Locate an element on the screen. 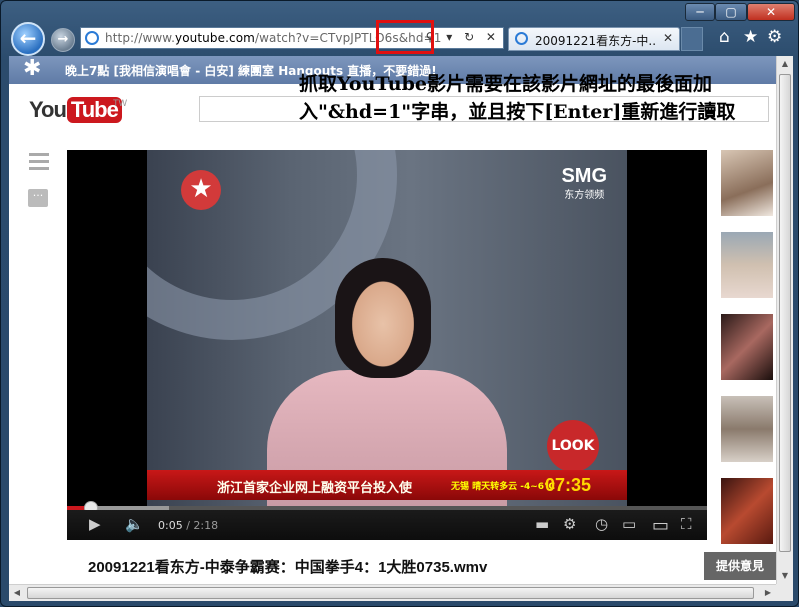  guide-menu-icon is located at coordinates (39, 162).